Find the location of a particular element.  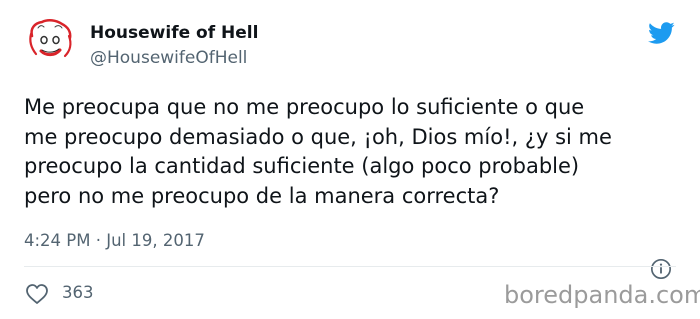

timestamp: 4:24 PM · Jul 19, 2017 is located at coordinates (114, 241).